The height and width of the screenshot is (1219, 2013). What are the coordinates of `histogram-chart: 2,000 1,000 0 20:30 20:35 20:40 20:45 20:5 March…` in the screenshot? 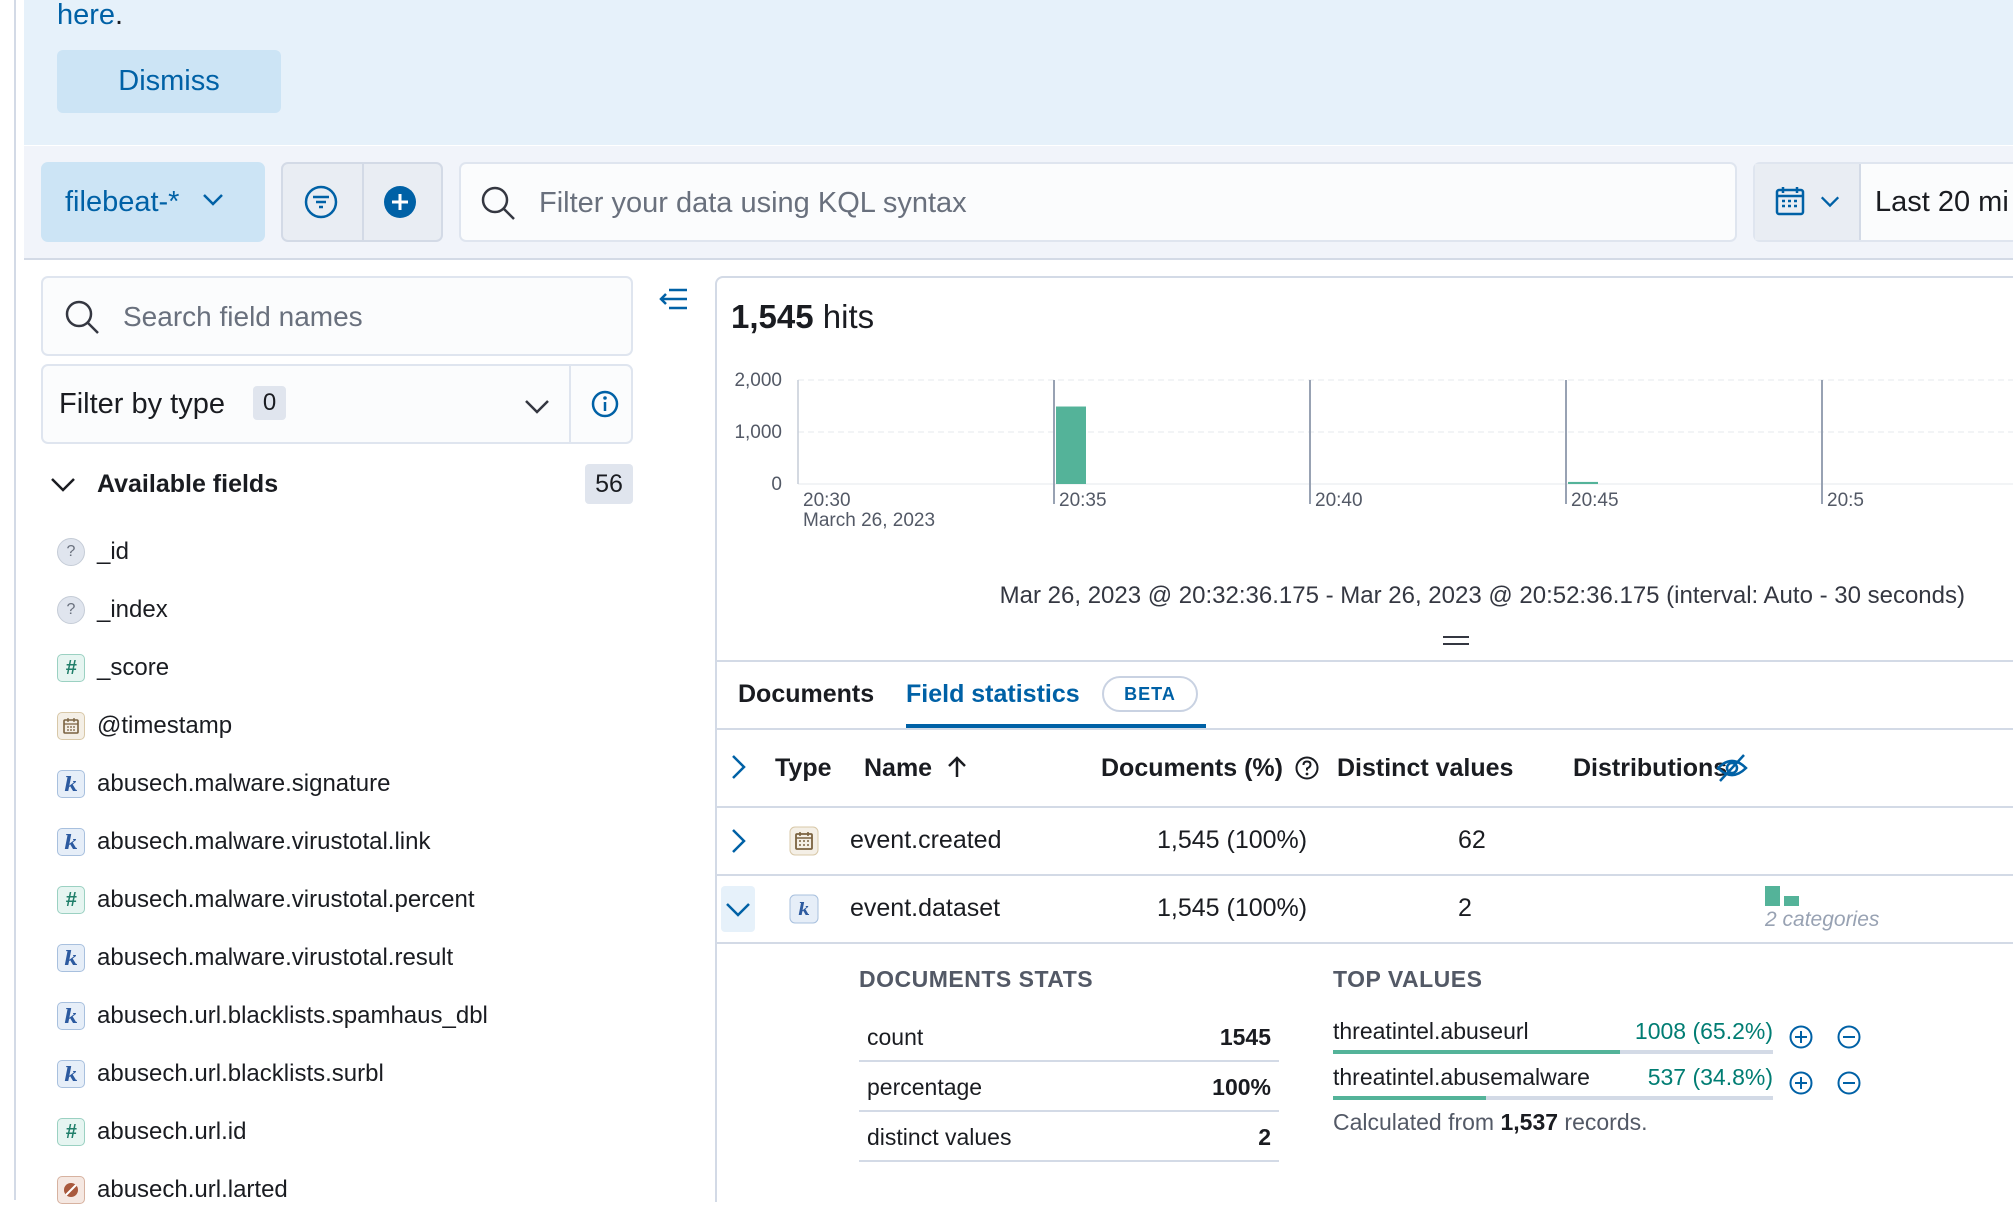 It's located at (1364, 460).